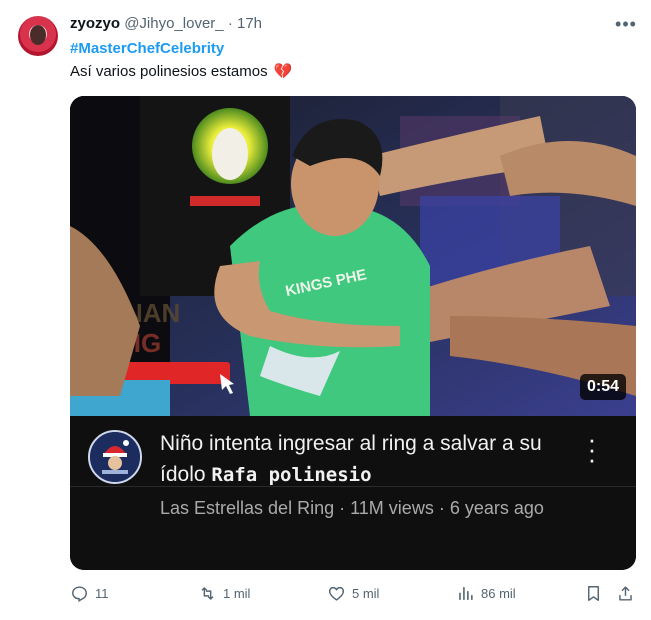 This screenshot has height=620, width=651. What do you see at coordinates (626, 24) in the screenshot?
I see `more-options-icon: •••` at bounding box center [626, 24].